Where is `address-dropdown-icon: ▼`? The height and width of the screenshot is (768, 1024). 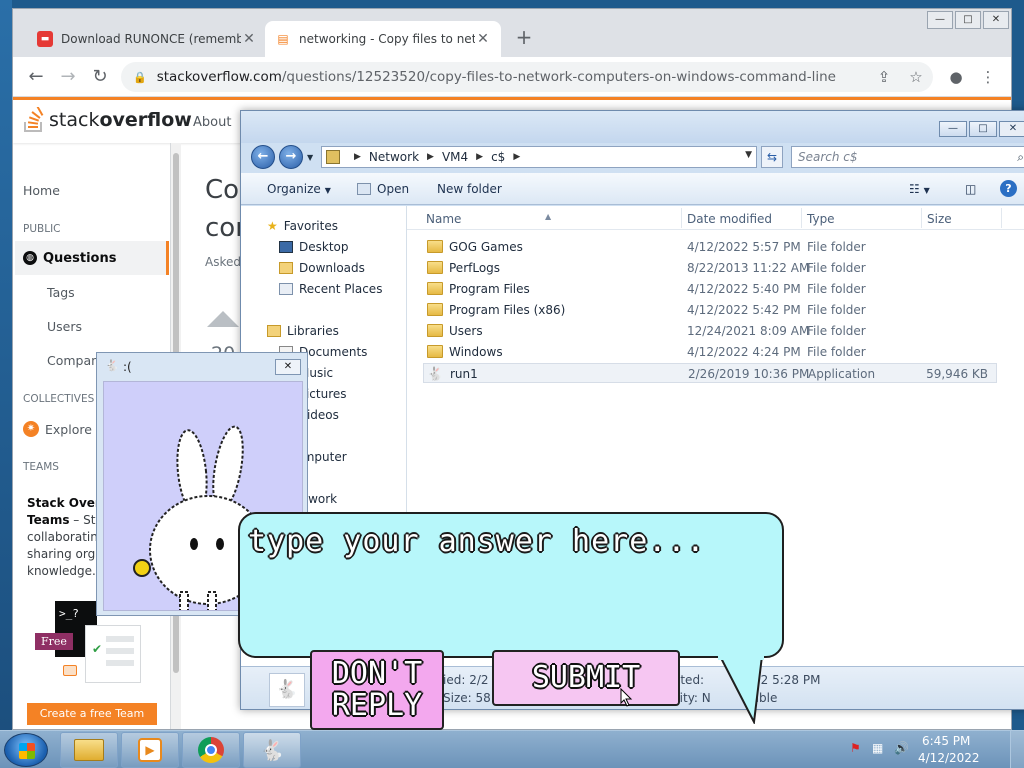
address-dropdown-icon: ▼ is located at coordinates (748, 155).